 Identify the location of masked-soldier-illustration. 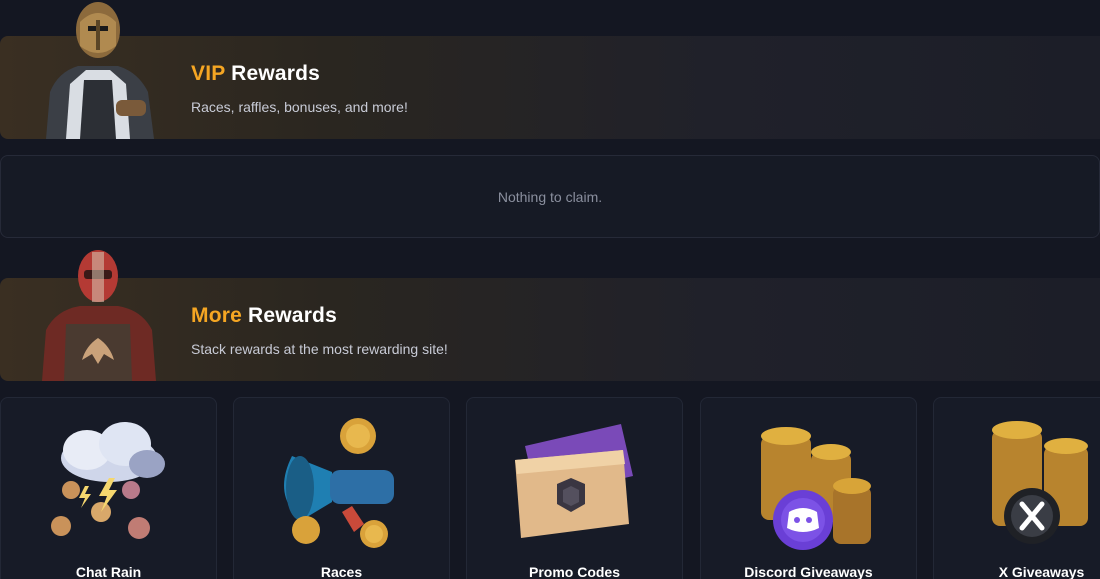
(99, 315).